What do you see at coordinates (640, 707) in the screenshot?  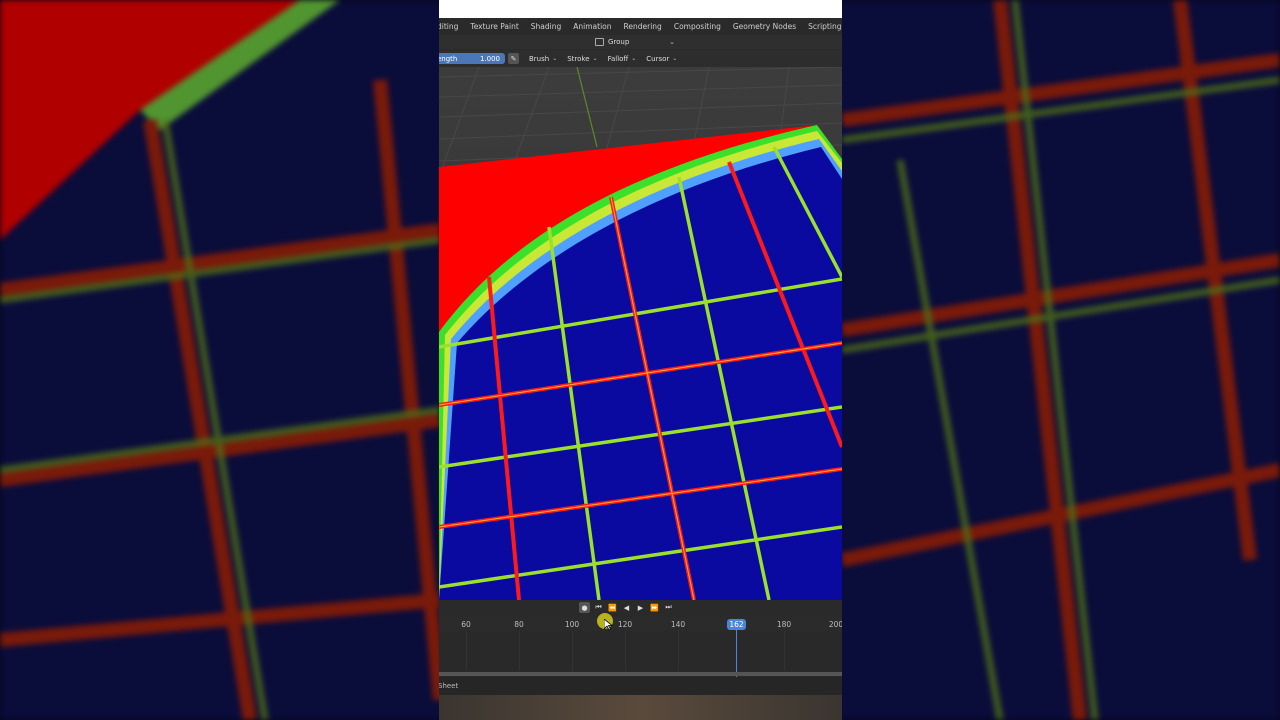 I see `bottom-overlay` at bounding box center [640, 707].